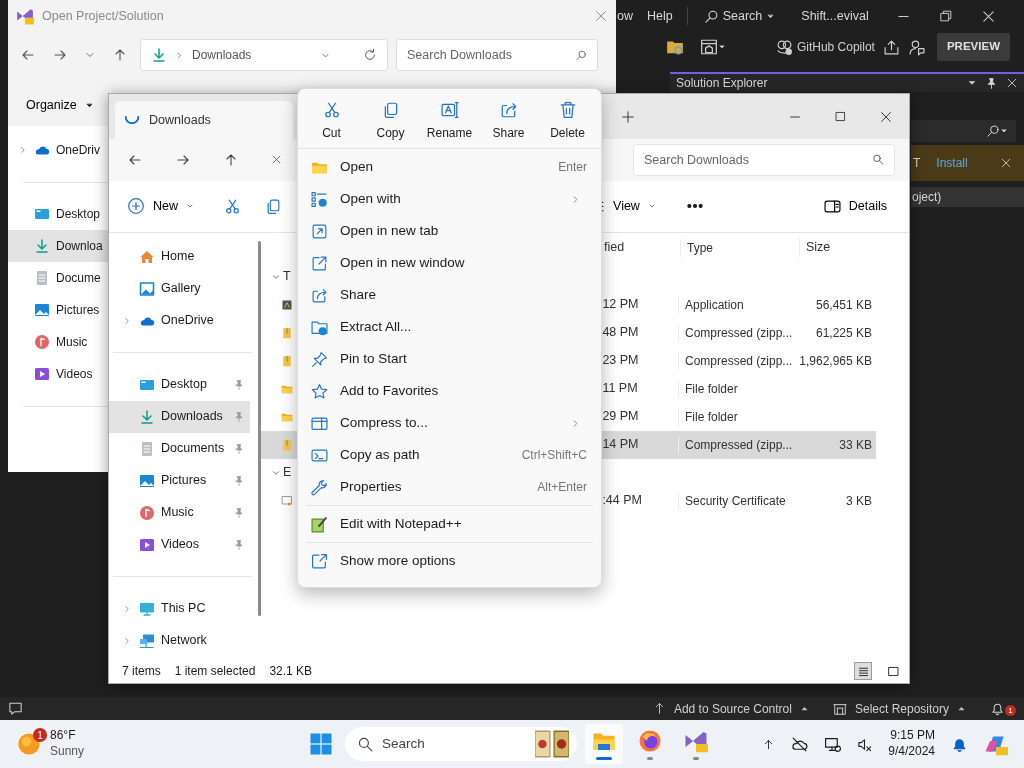 The width and height of the screenshot is (1024, 768). What do you see at coordinates (911, 751) in the screenshot?
I see `date-text: 9/4/2024` at bounding box center [911, 751].